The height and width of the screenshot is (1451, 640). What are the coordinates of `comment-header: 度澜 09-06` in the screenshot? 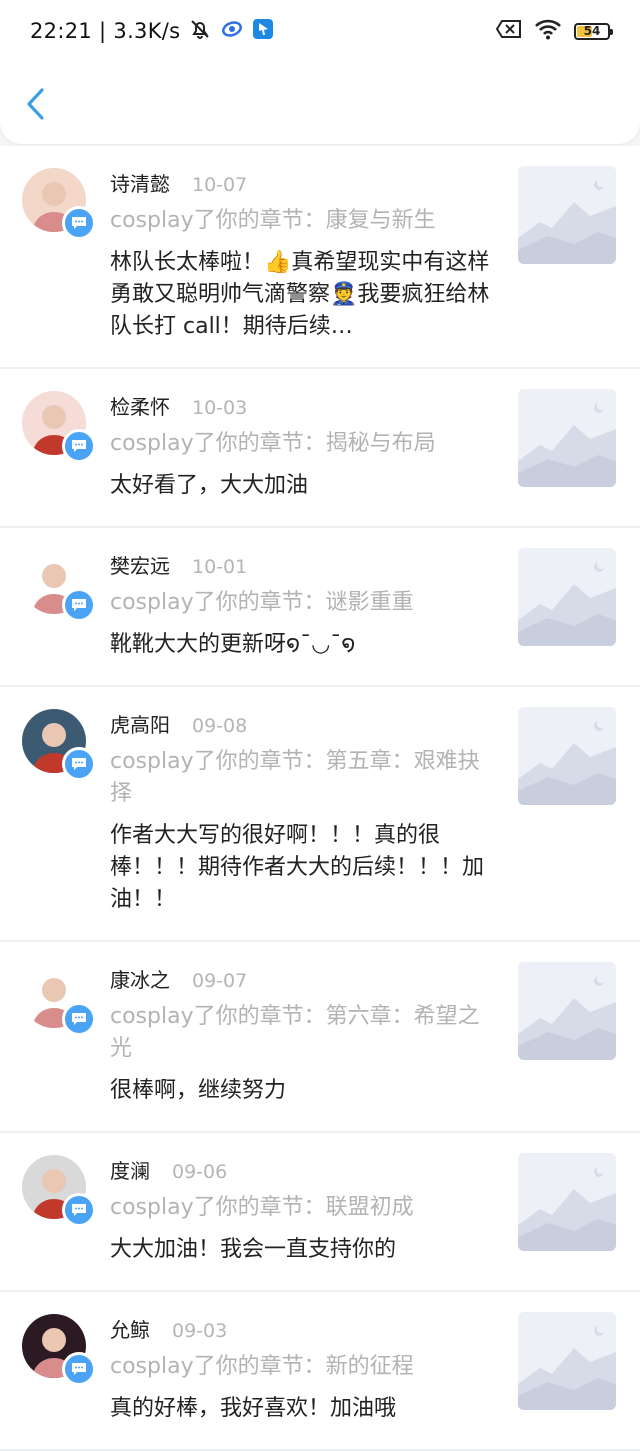 It's located at (300, 1170).